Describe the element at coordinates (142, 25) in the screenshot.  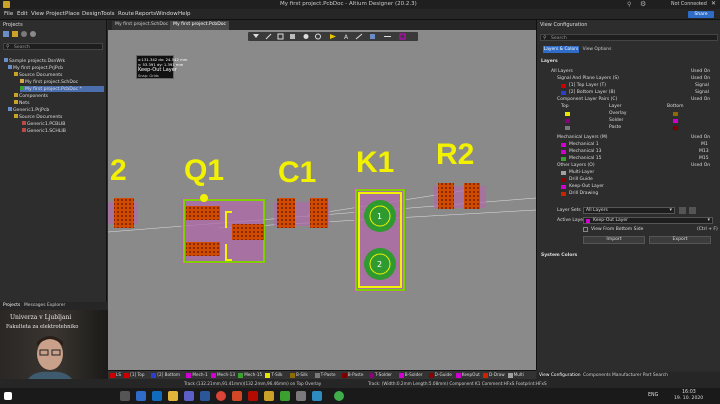
I see `tab-schdoc: My first project.SchDoc` at that location.